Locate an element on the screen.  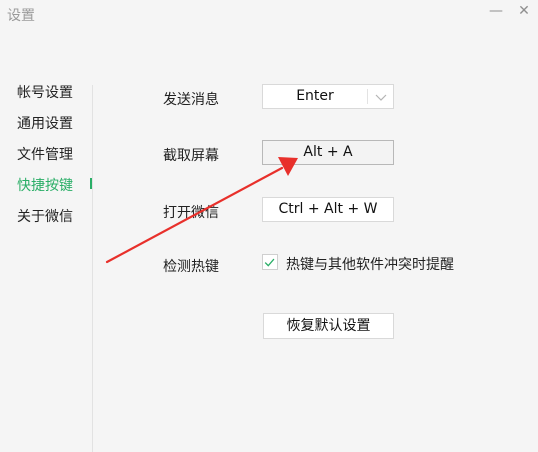
send-message-select: Enter is located at coordinates (328, 96).